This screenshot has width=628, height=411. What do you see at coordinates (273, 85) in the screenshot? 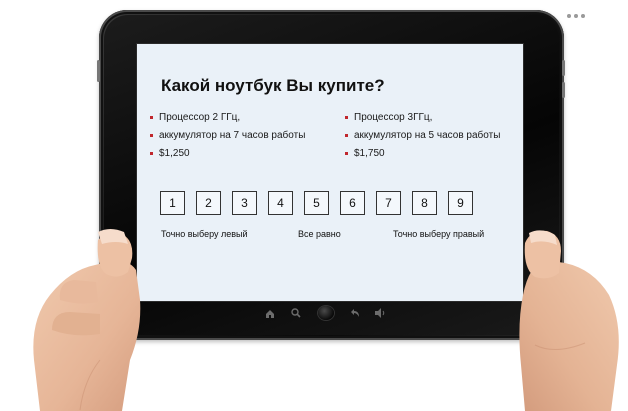
I see `slide-title: Какой ноутбук Вы купите?` at bounding box center [273, 85].